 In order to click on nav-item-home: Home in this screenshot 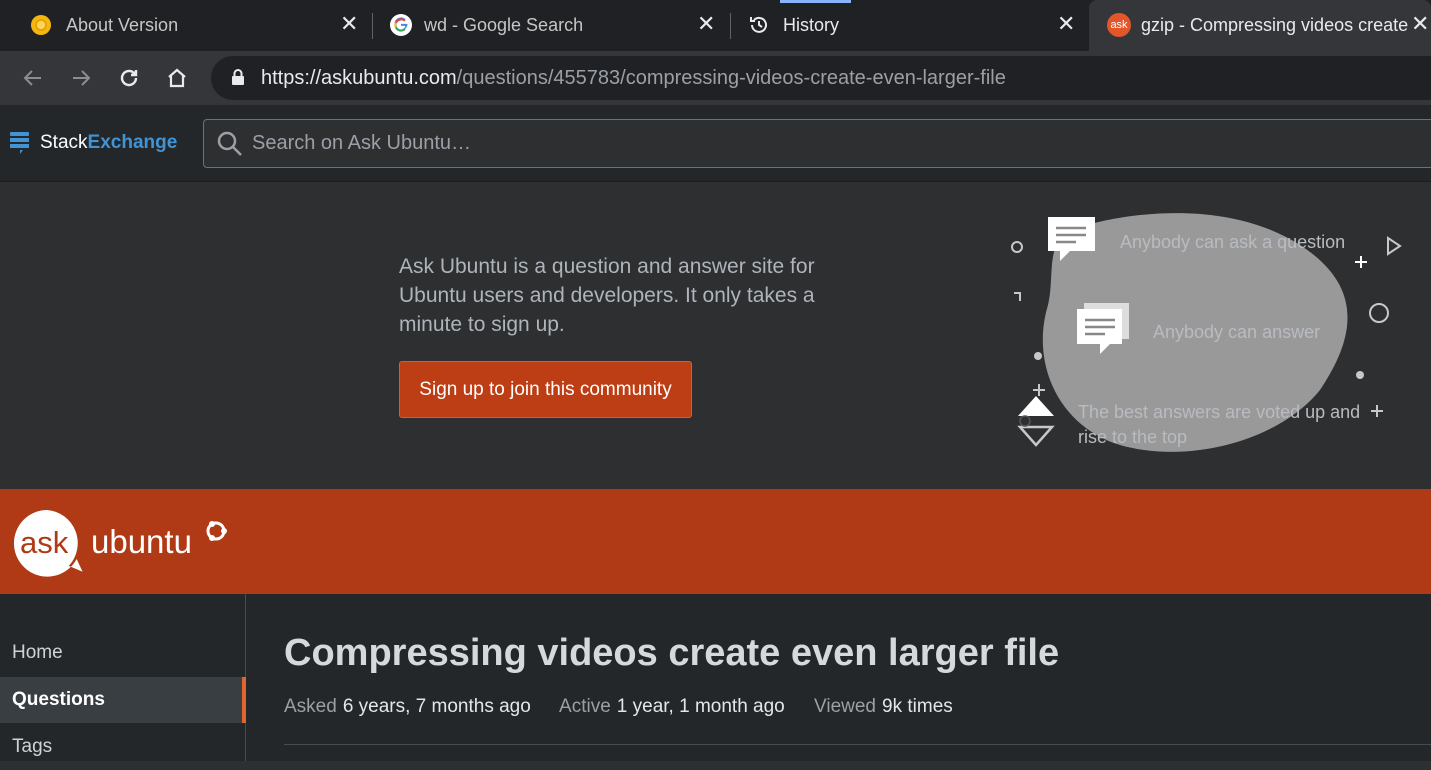, I will do `click(123, 653)`.